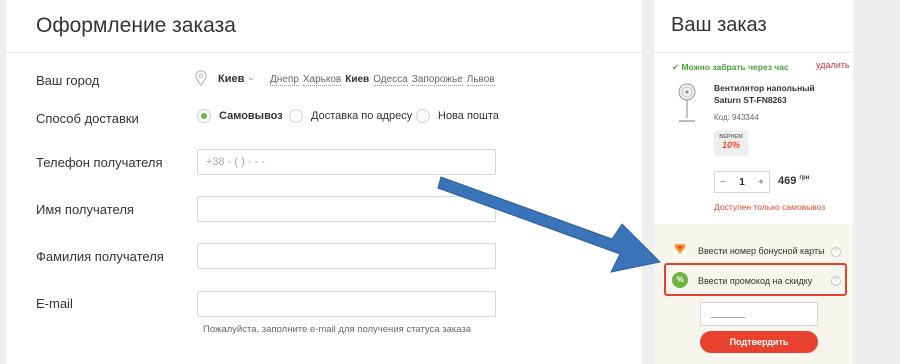  I want to click on bonus-card-icon, so click(680, 249).